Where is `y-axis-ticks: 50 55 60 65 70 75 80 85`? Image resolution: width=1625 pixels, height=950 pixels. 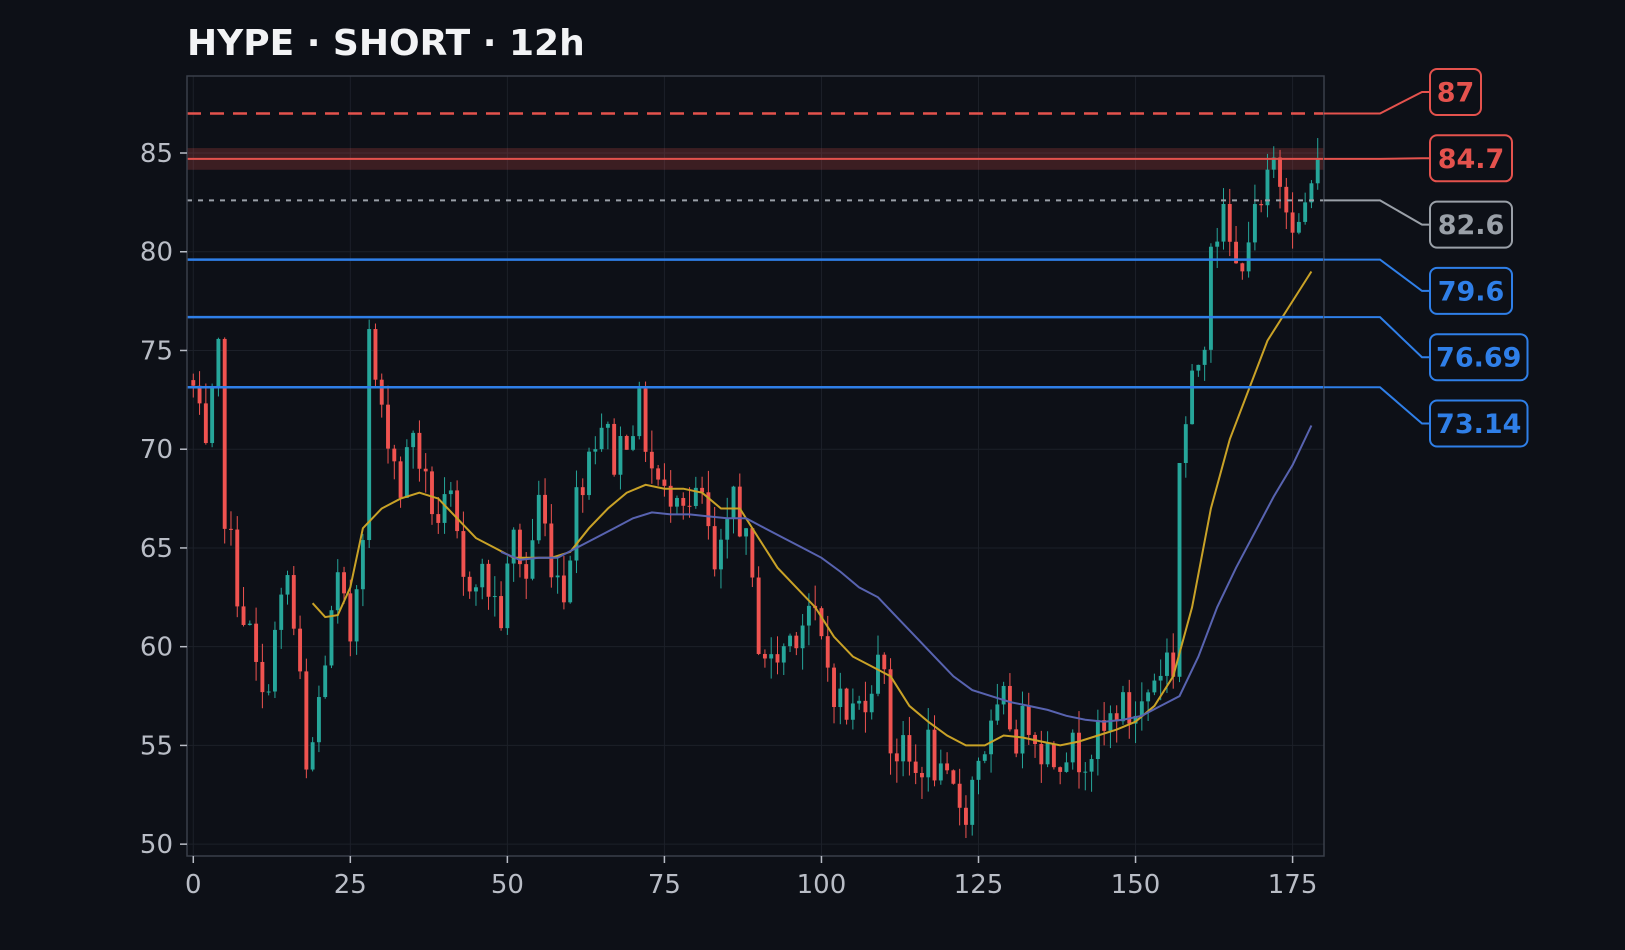
y-axis-ticks: 50 55 60 65 70 75 80 85 is located at coordinates (163, 499).